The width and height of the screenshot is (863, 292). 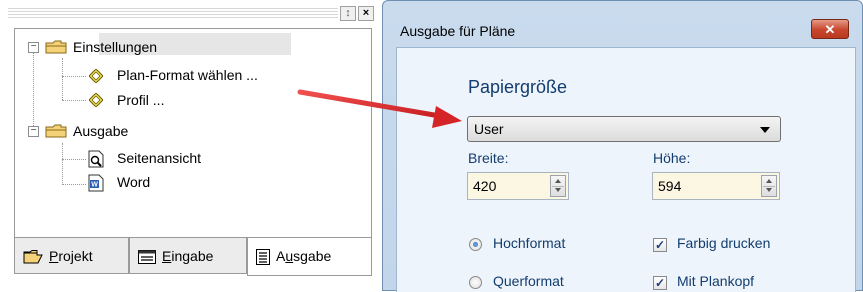 I want to click on farbig-drucken-label: Farbig drucken, so click(x=724, y=243).